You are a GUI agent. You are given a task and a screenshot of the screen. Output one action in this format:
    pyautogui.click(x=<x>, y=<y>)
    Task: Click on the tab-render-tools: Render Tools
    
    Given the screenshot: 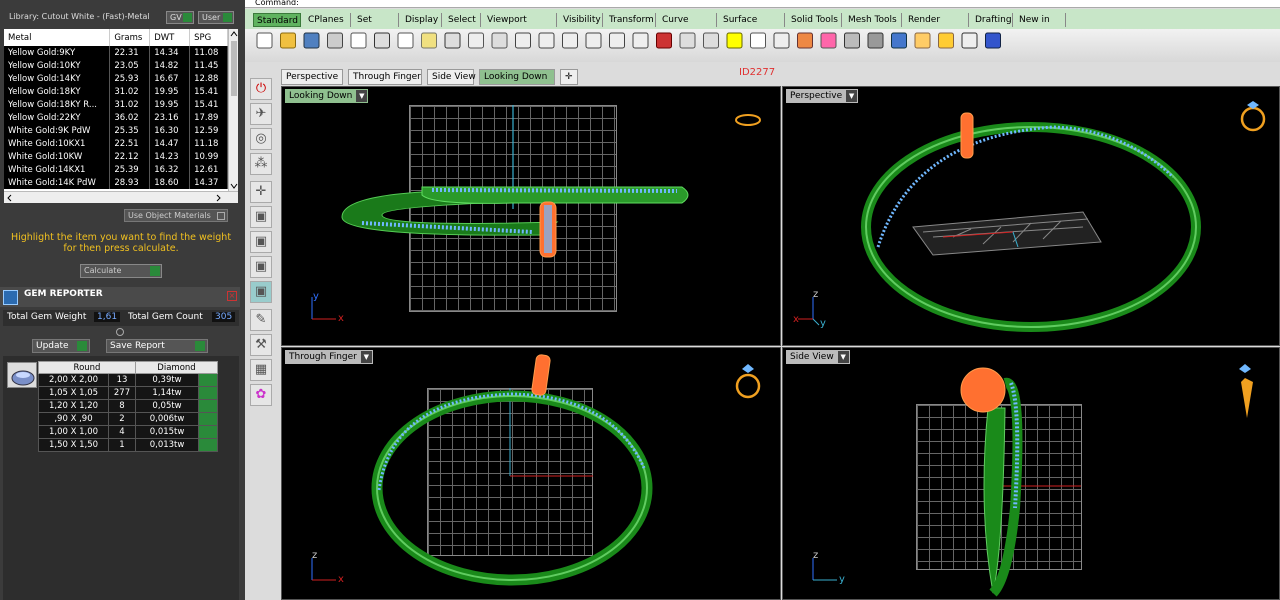 What is the action you would take?
    pyautogui.click(x=937, y=26)
    